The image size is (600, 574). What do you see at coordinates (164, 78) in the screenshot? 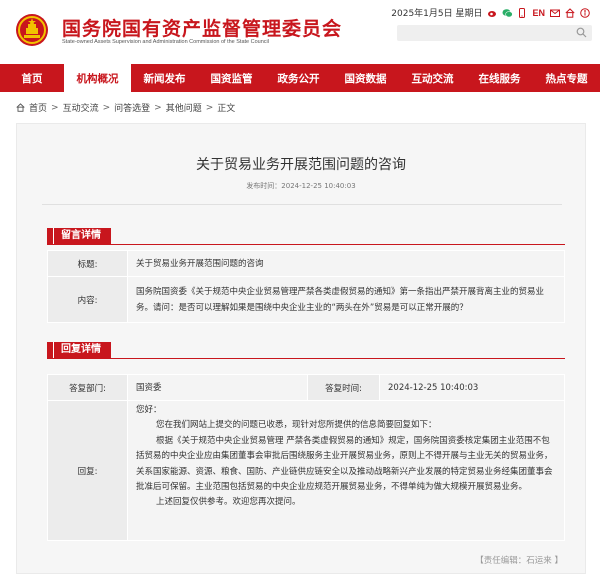
I see `nav-item-news: 新闻发布` at bounding box center [164, 78].